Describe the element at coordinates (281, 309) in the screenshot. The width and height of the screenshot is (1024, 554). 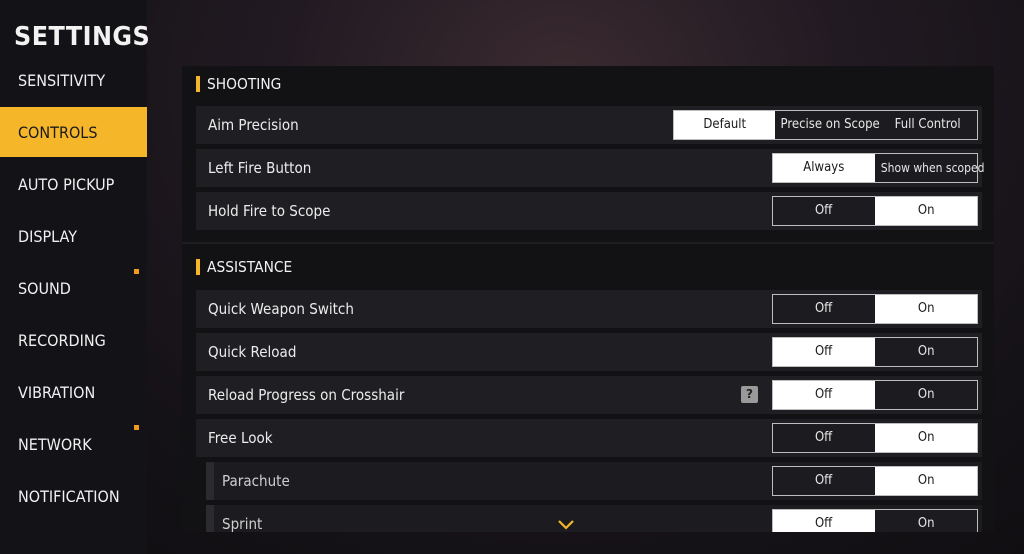
I see `setting-label: Quick Weapon Switch` at that location.